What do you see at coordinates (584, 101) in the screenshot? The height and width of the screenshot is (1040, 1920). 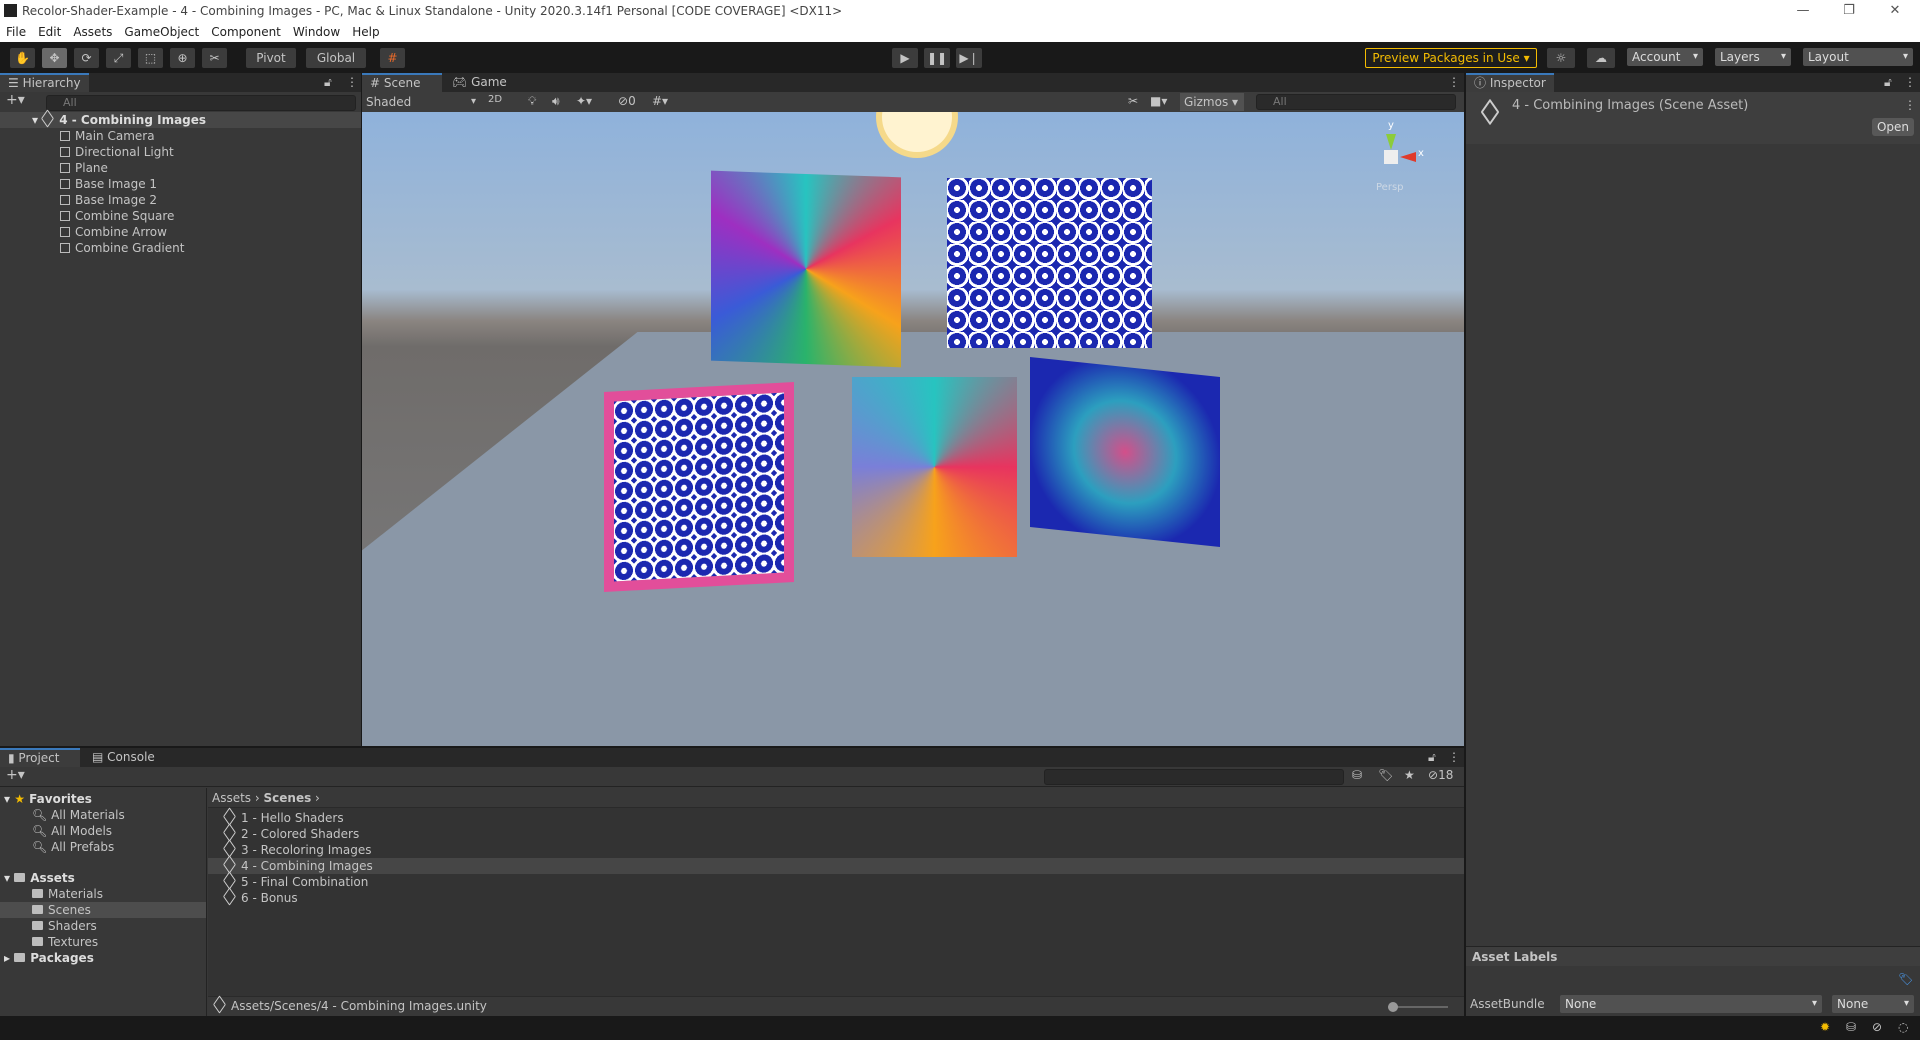 I see `effects-dropdown-icon: ✦▾` at bounding box center [584, 101].